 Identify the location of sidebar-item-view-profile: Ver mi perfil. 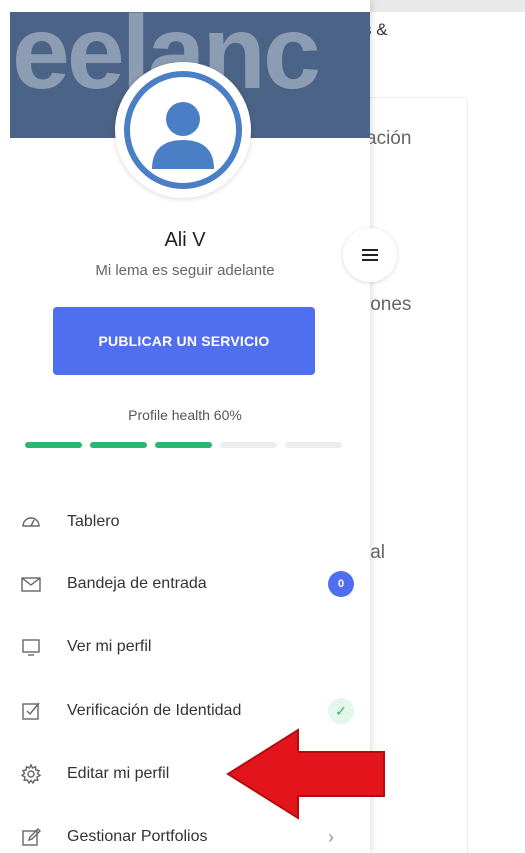
(185, 647).